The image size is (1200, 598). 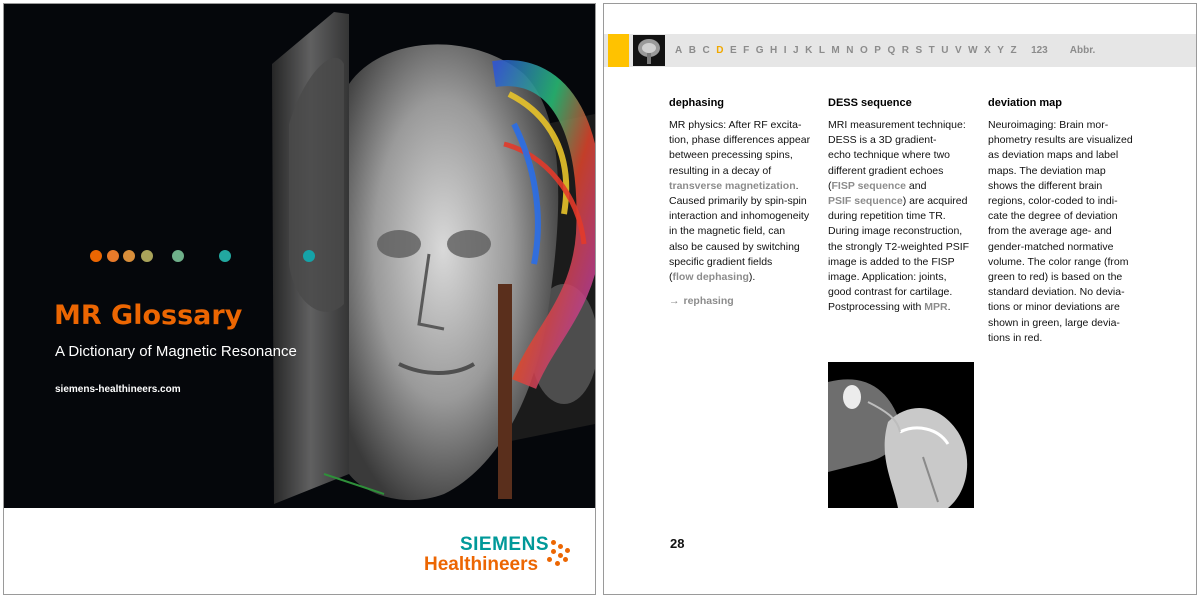 I want to click on cover-title: MR Glossary, so click(x=148, y=315).